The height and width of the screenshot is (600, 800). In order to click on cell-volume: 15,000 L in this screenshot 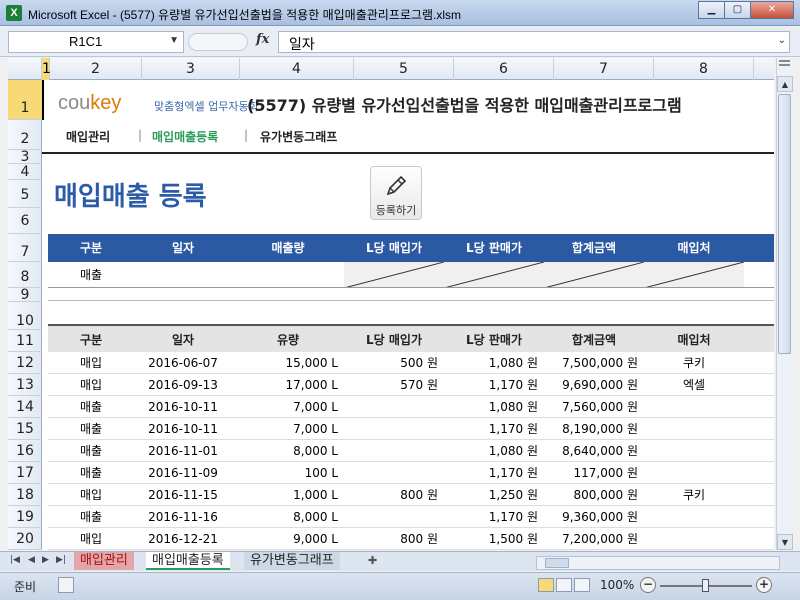, I will do `click(288, 362)`.